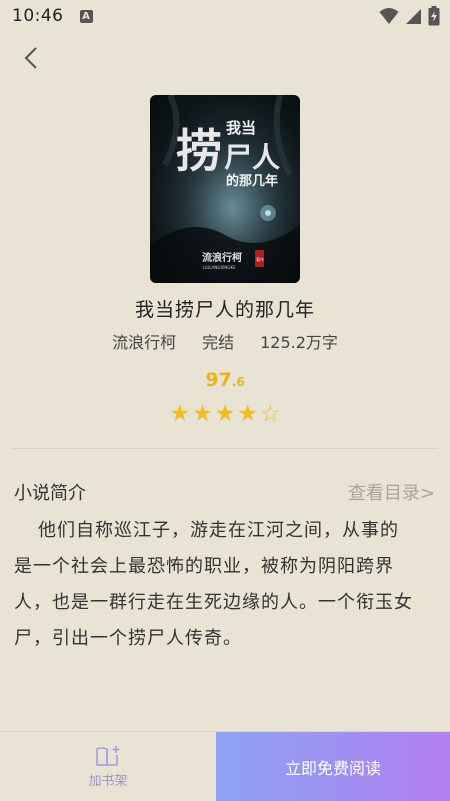 Image resolution: width=450 pixels, height=801 pixels. Describe the element at coordinates (241, 128) in the screenshot. I see `cover-title-small: 我当` at that location.